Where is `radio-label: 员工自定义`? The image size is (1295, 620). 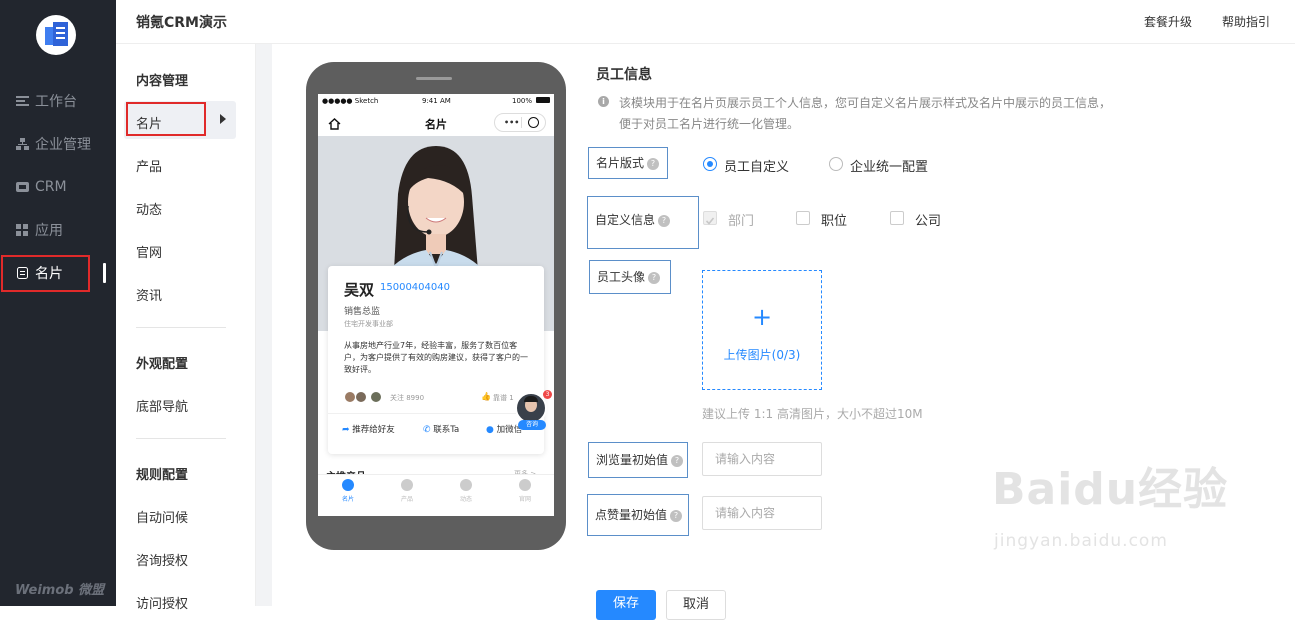 radio-label: 员工自定义 is located at coordinates (756, 165).